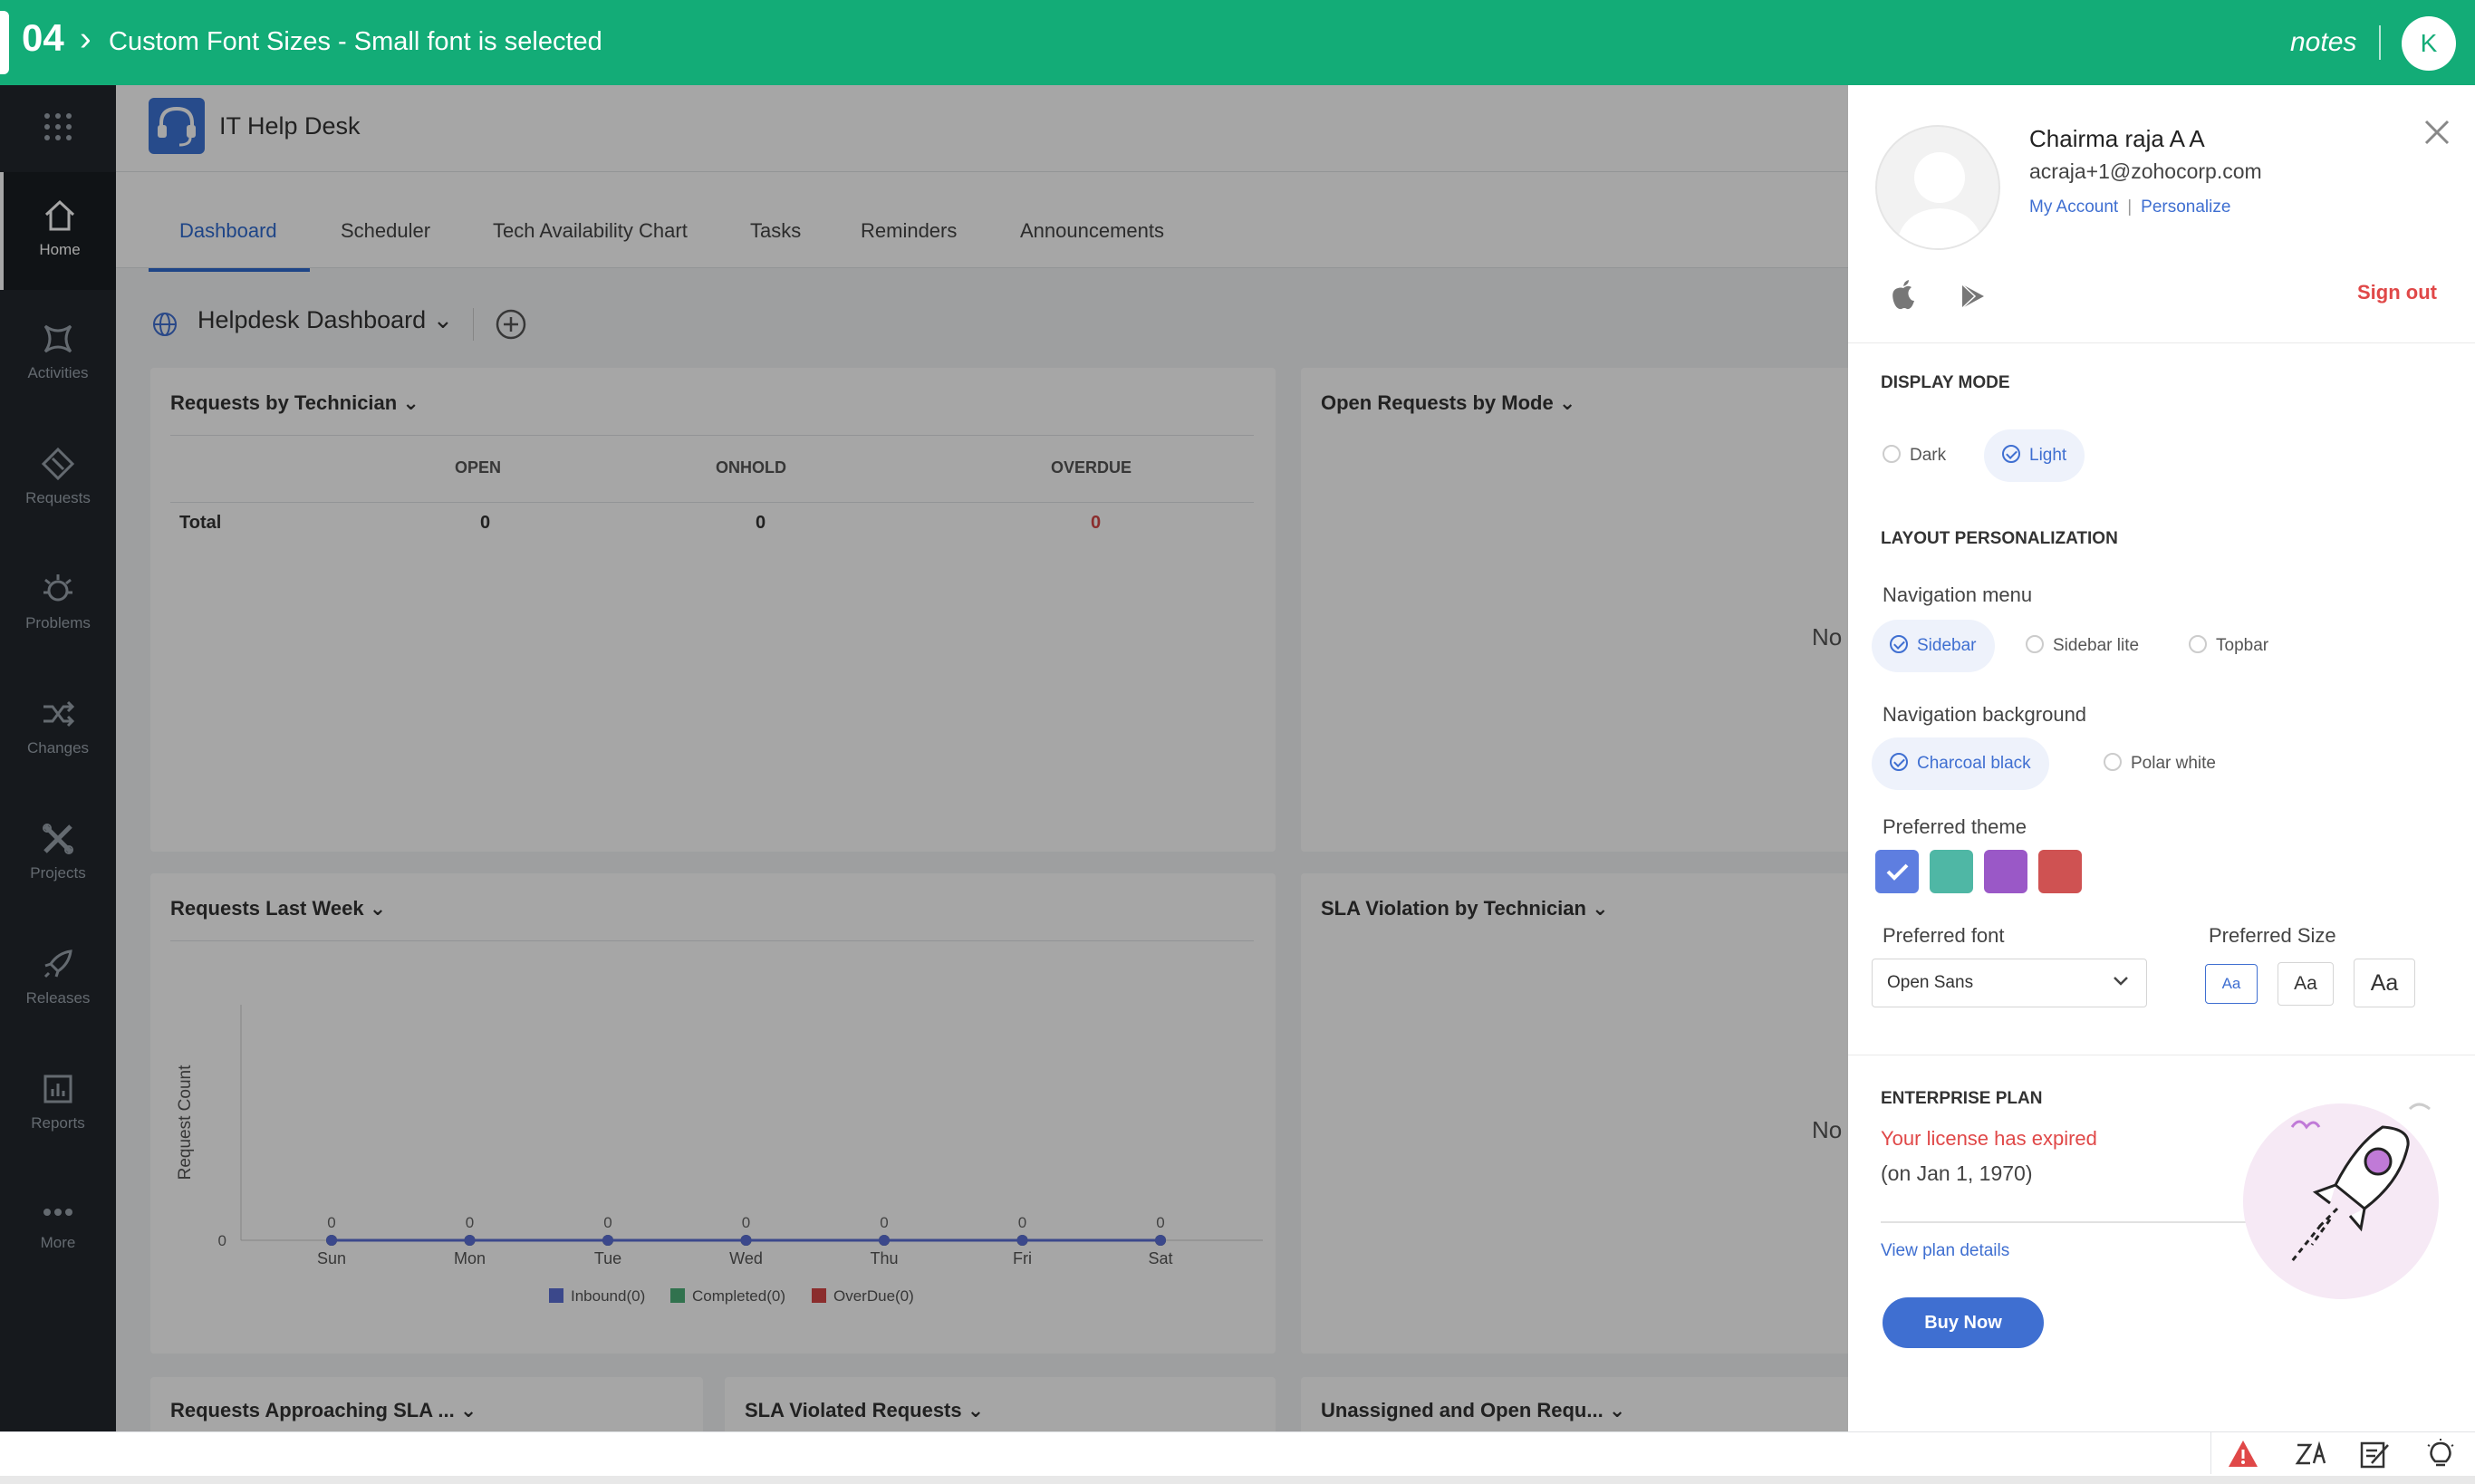  What do you see at coordinates (2243, 1454) in the screenshot?
I see `alert-icon` at bounding box center [2243, 1454].